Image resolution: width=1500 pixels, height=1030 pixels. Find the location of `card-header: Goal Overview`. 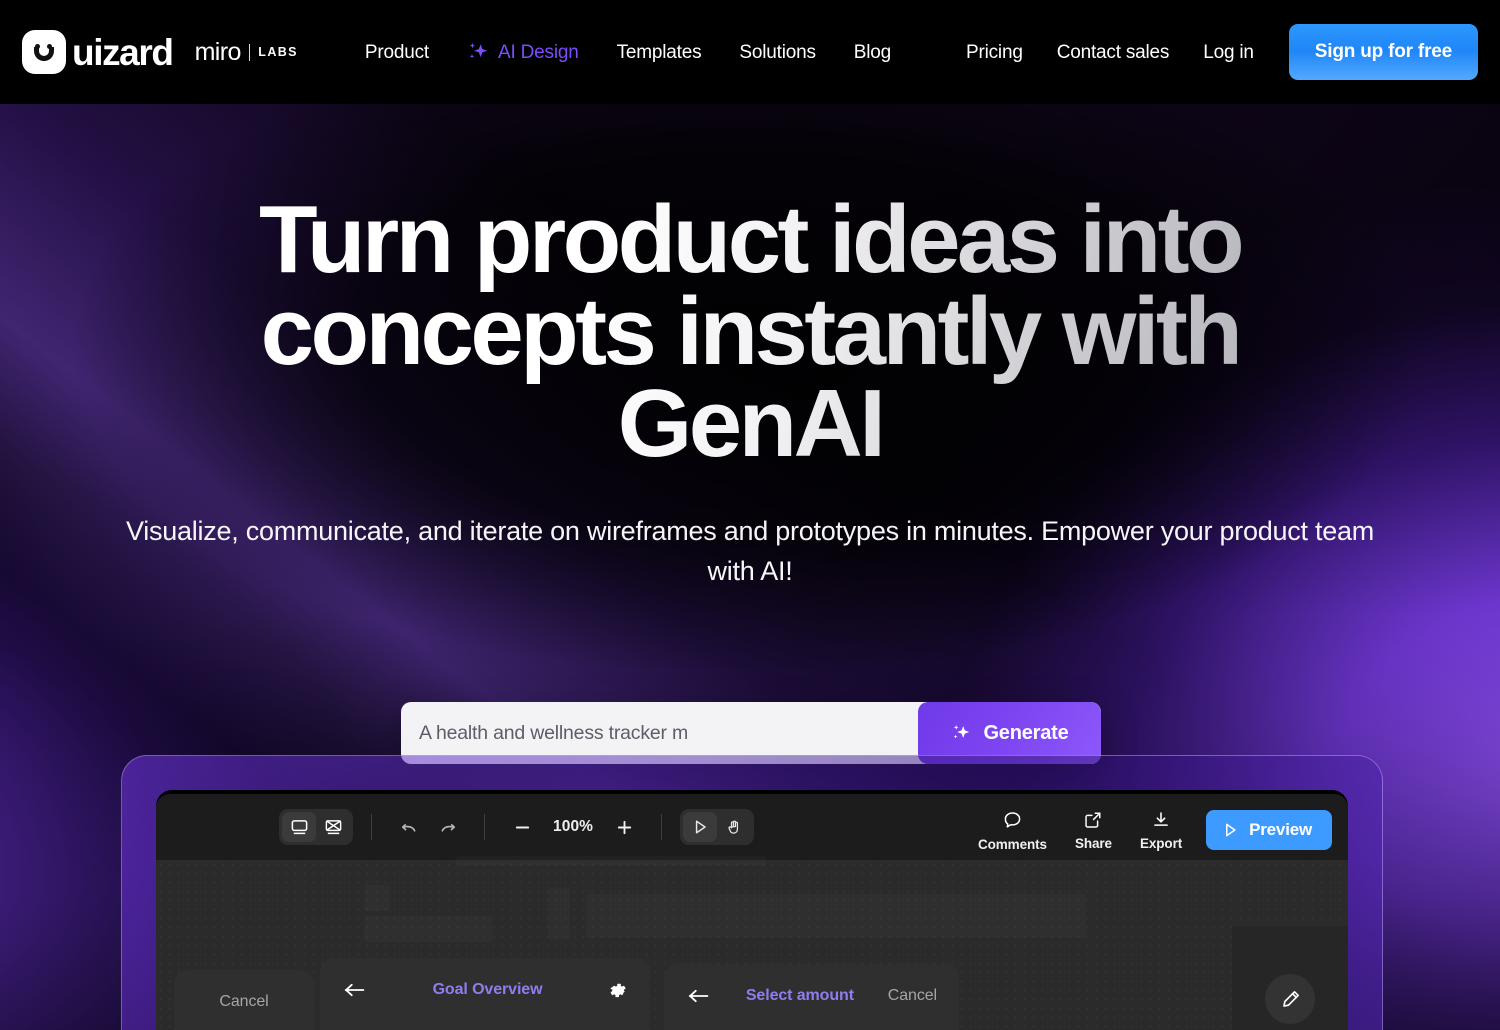

card-header: Goal Overview is located at coordinates (485, 990).